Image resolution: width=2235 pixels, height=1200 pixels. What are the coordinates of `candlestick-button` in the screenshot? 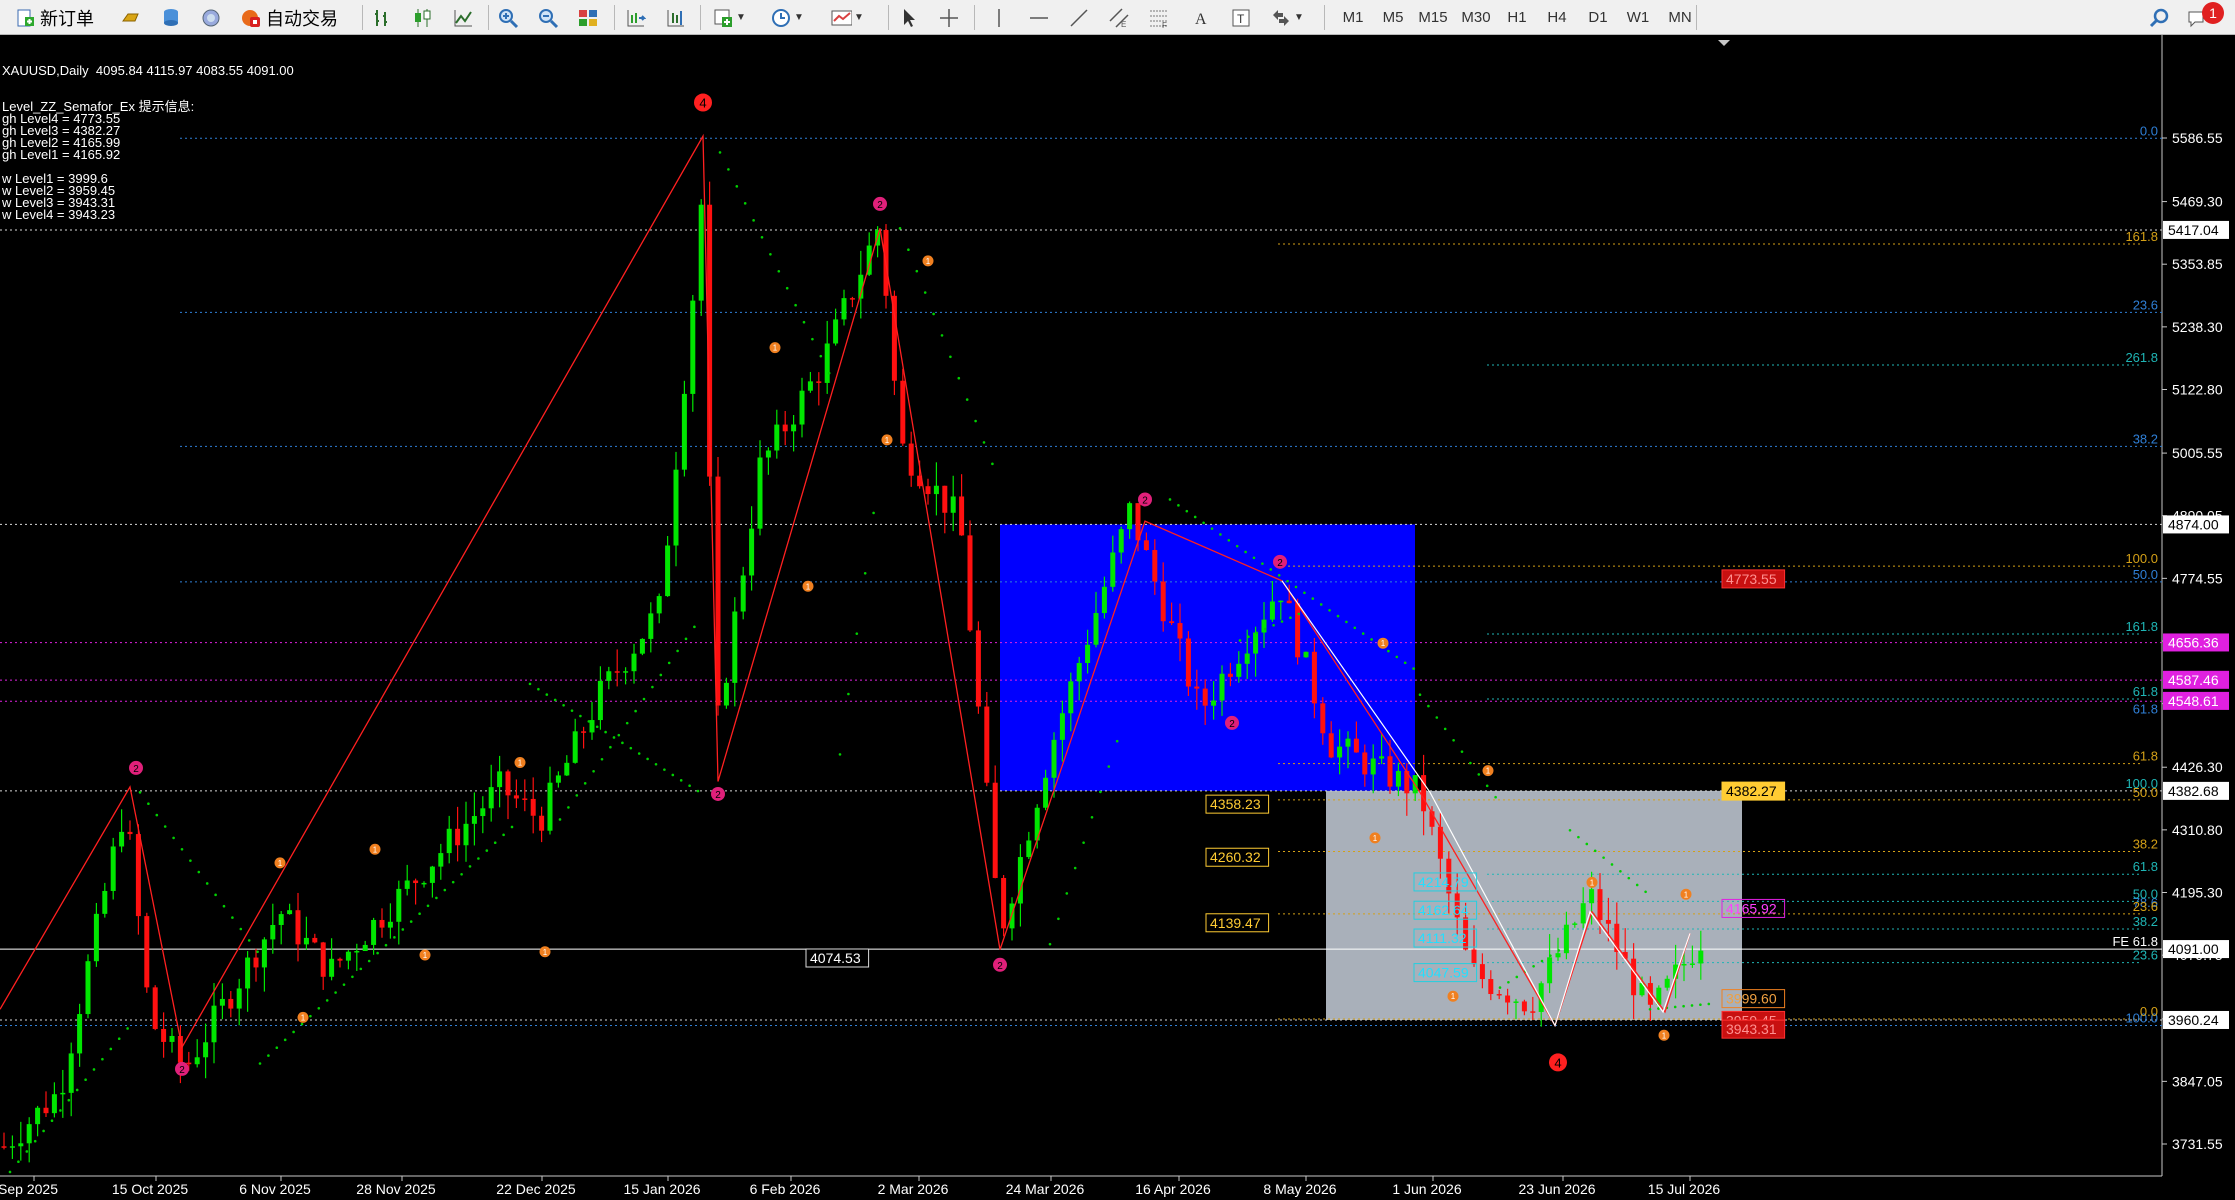 It's located at (425, 17).